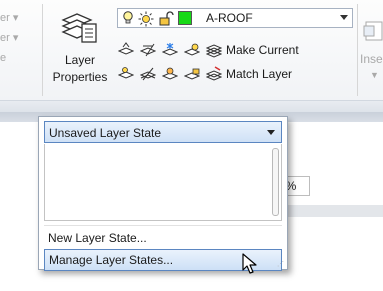 The height and width of the screenshot is (291, 383). I want to click on match-layer-icon, so click(214, 74).